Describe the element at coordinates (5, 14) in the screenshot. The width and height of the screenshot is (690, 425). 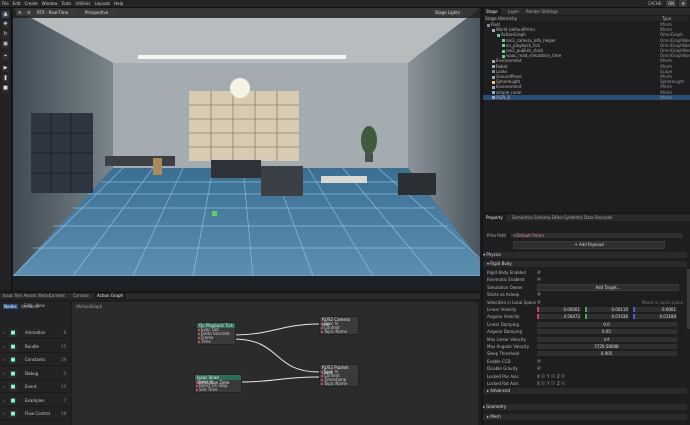
I see `select-icon: ▲` at that location.